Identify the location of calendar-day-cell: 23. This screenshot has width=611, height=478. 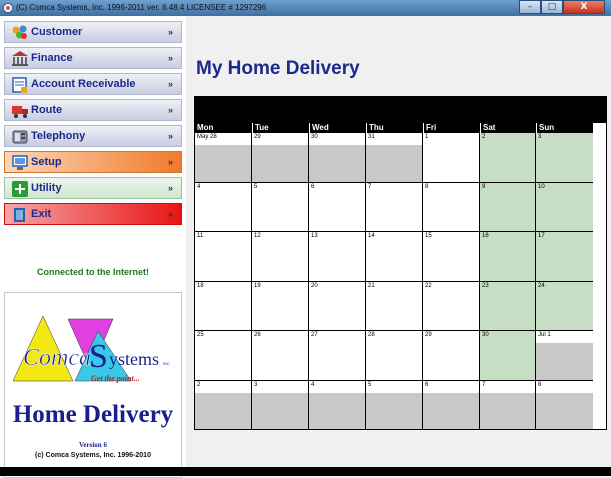
(508, 306).